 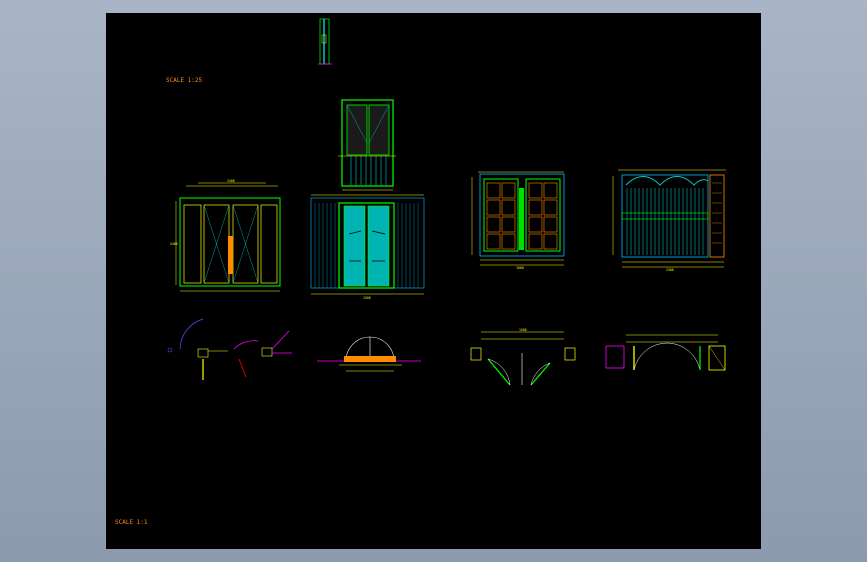 What do you see at coordinates (518, 220) in the screenshot?
I see `door-elevation-grid: 1800` at bounding box center [518, 220].